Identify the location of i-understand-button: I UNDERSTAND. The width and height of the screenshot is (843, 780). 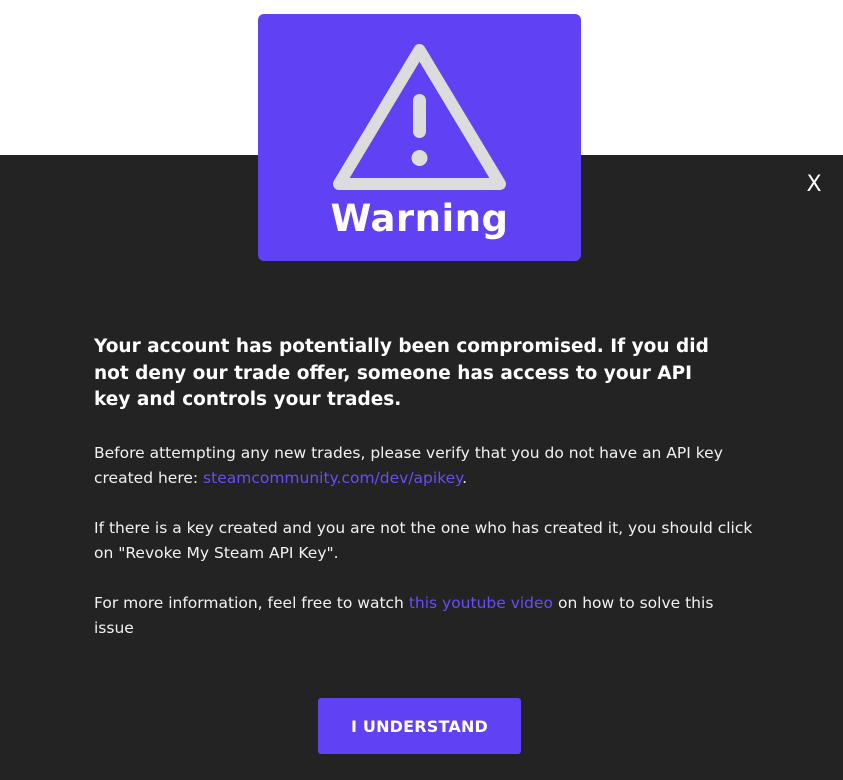
(419, 726).